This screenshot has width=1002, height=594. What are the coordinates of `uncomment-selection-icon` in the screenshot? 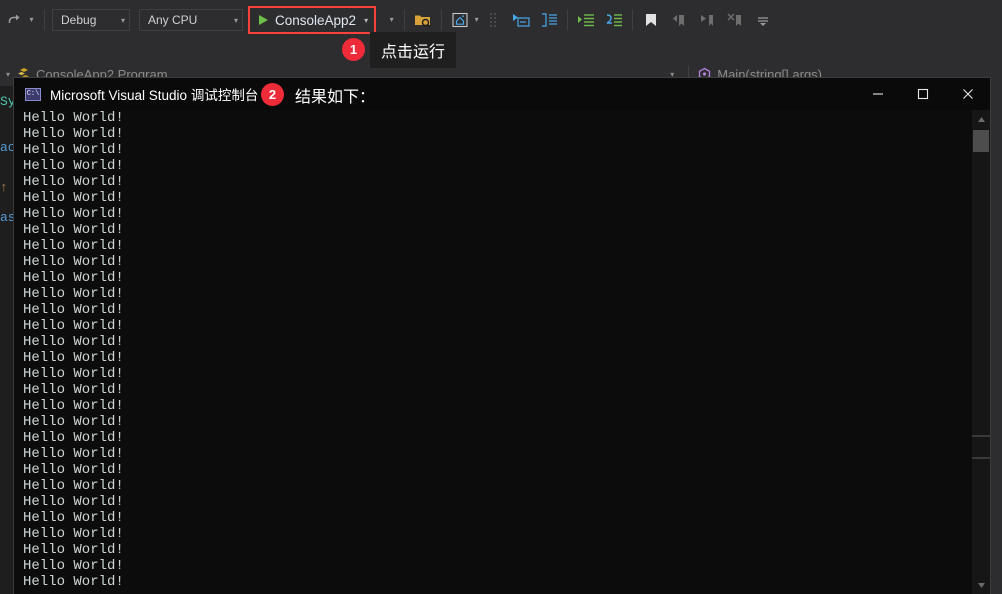 It's located at (549, 20).